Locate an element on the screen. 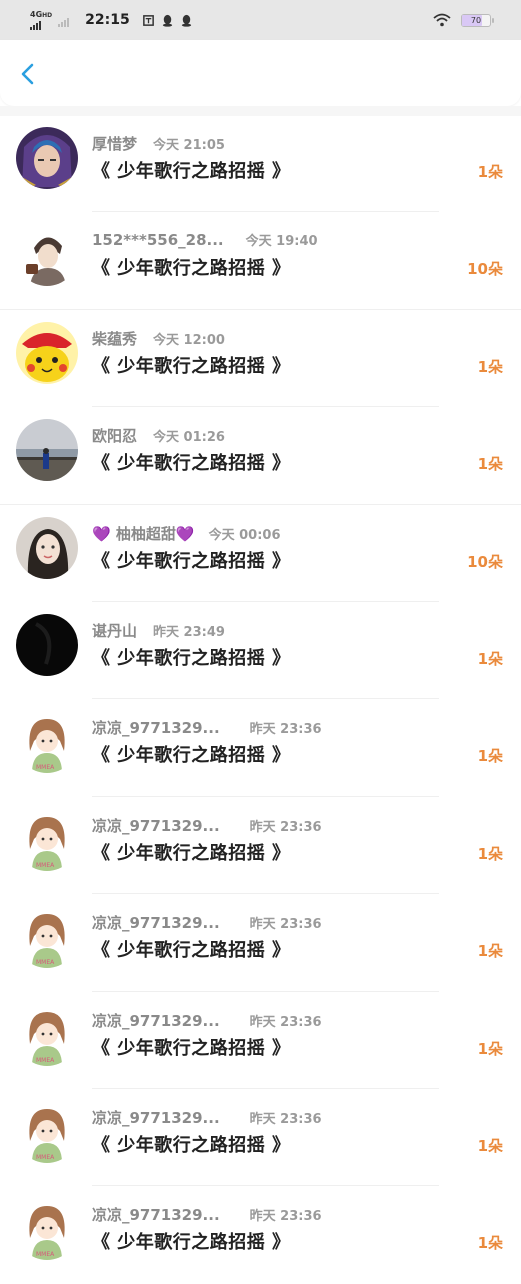 This screenshot has width=521, height=1284. item-meta: 厚惜梦 今天 21:05 is located at coordinates (158, 143).